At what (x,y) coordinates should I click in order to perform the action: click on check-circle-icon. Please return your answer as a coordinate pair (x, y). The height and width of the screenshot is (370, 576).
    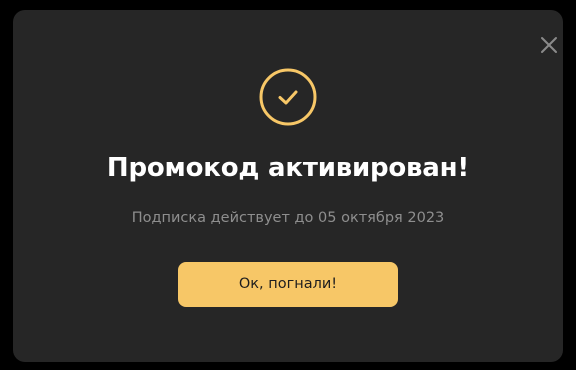
    Looking at the image, I should click on (288, 97).